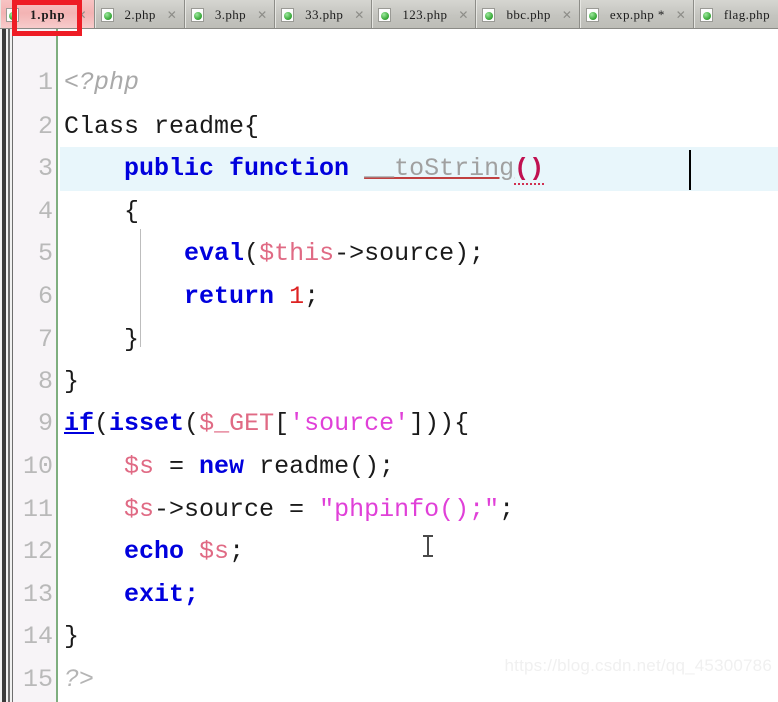  I want to click on open-brace: {, so click(102, 211).